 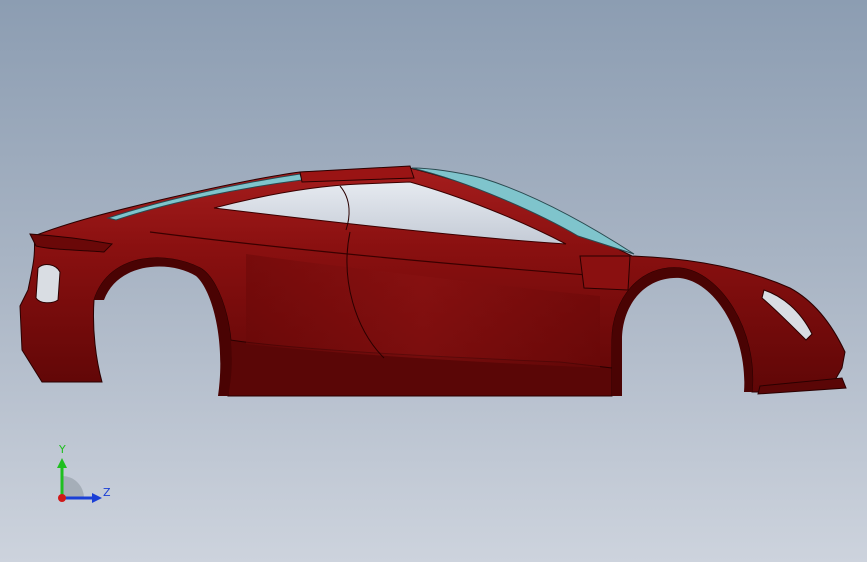 What do you see at coordinates (62, 449) in the screenshot?
I see `axis-y-label: Y` at bounding box center [62, 449].